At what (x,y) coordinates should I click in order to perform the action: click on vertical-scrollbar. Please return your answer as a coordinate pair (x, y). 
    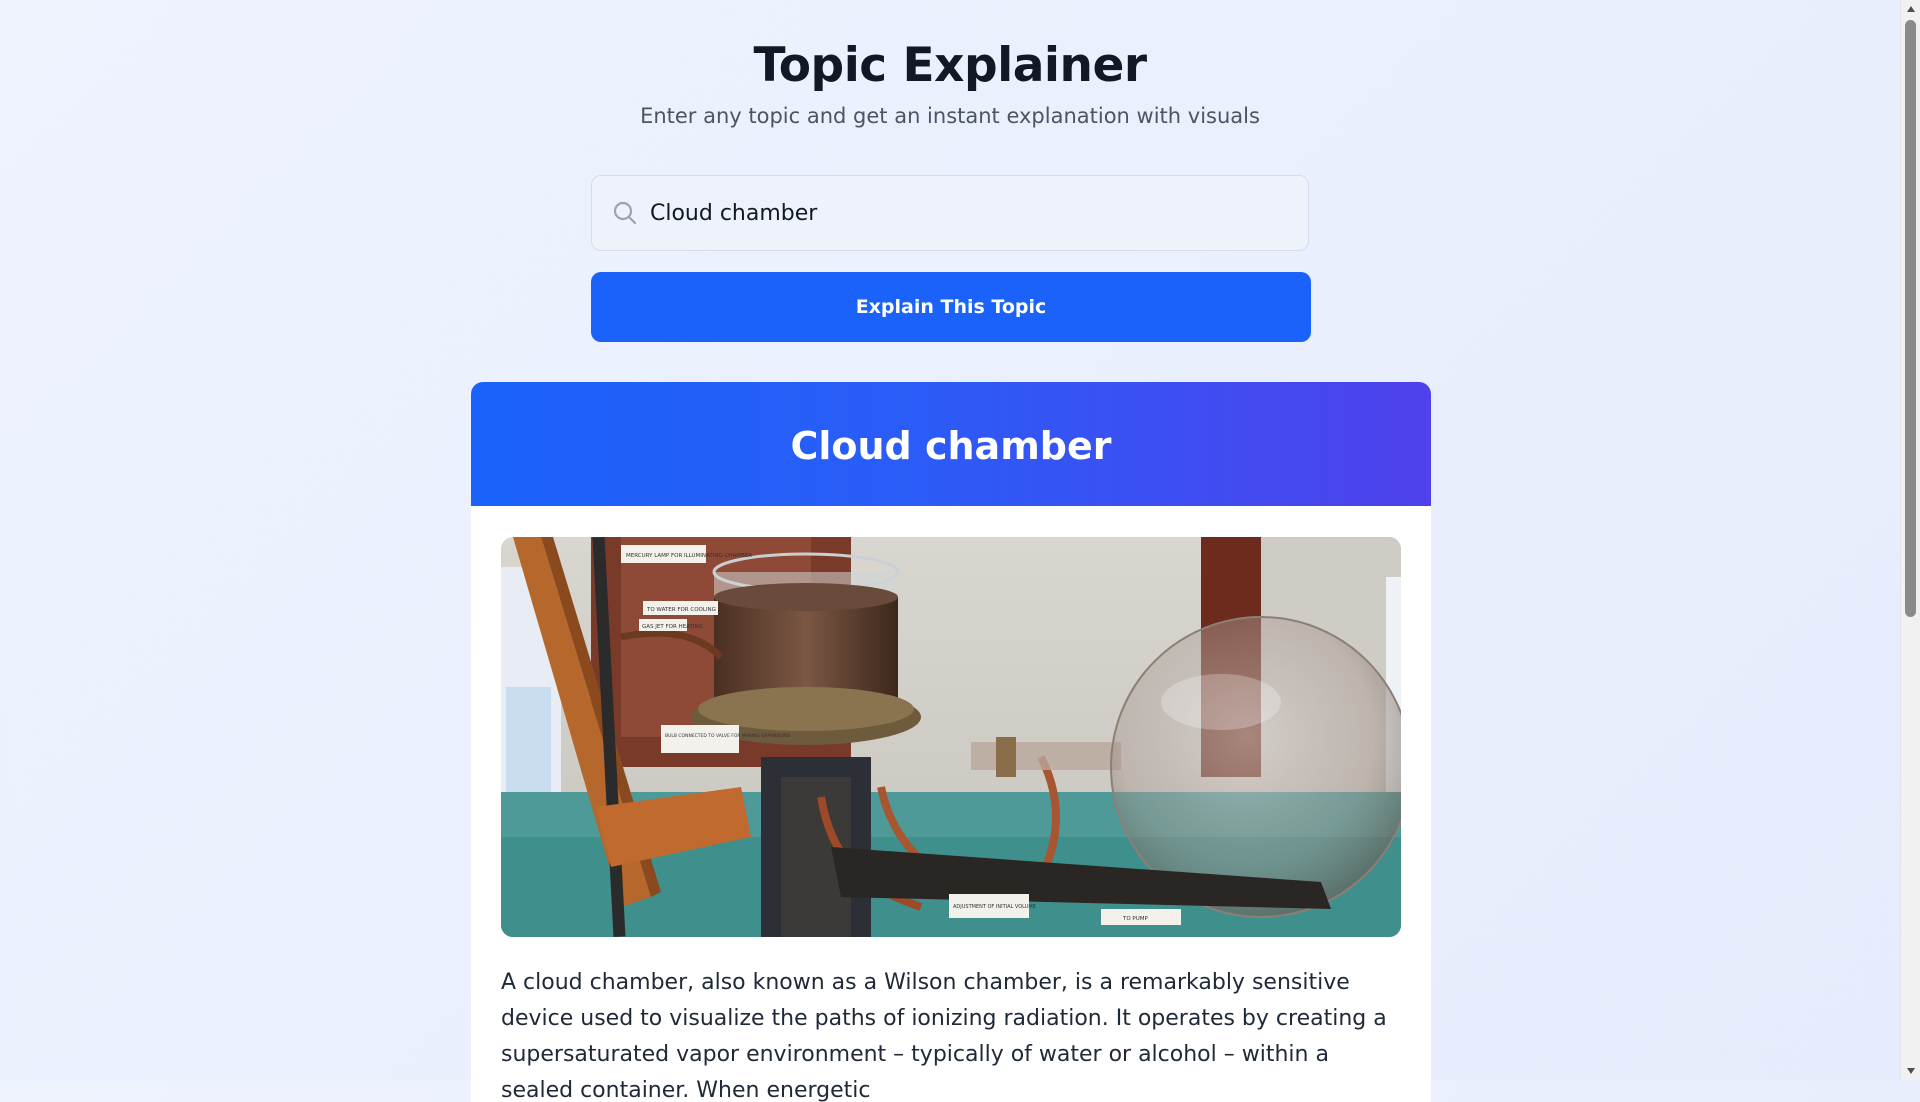
    Looking at the image, I should click on (1910, 540).